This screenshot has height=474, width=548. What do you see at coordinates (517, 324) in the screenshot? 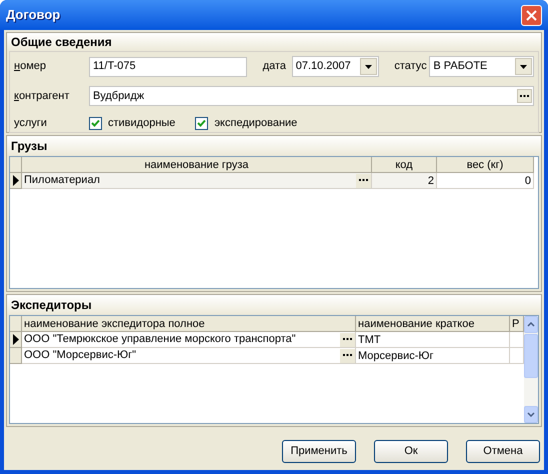
I see `column-header: Р` at bounding box center [517, 324].